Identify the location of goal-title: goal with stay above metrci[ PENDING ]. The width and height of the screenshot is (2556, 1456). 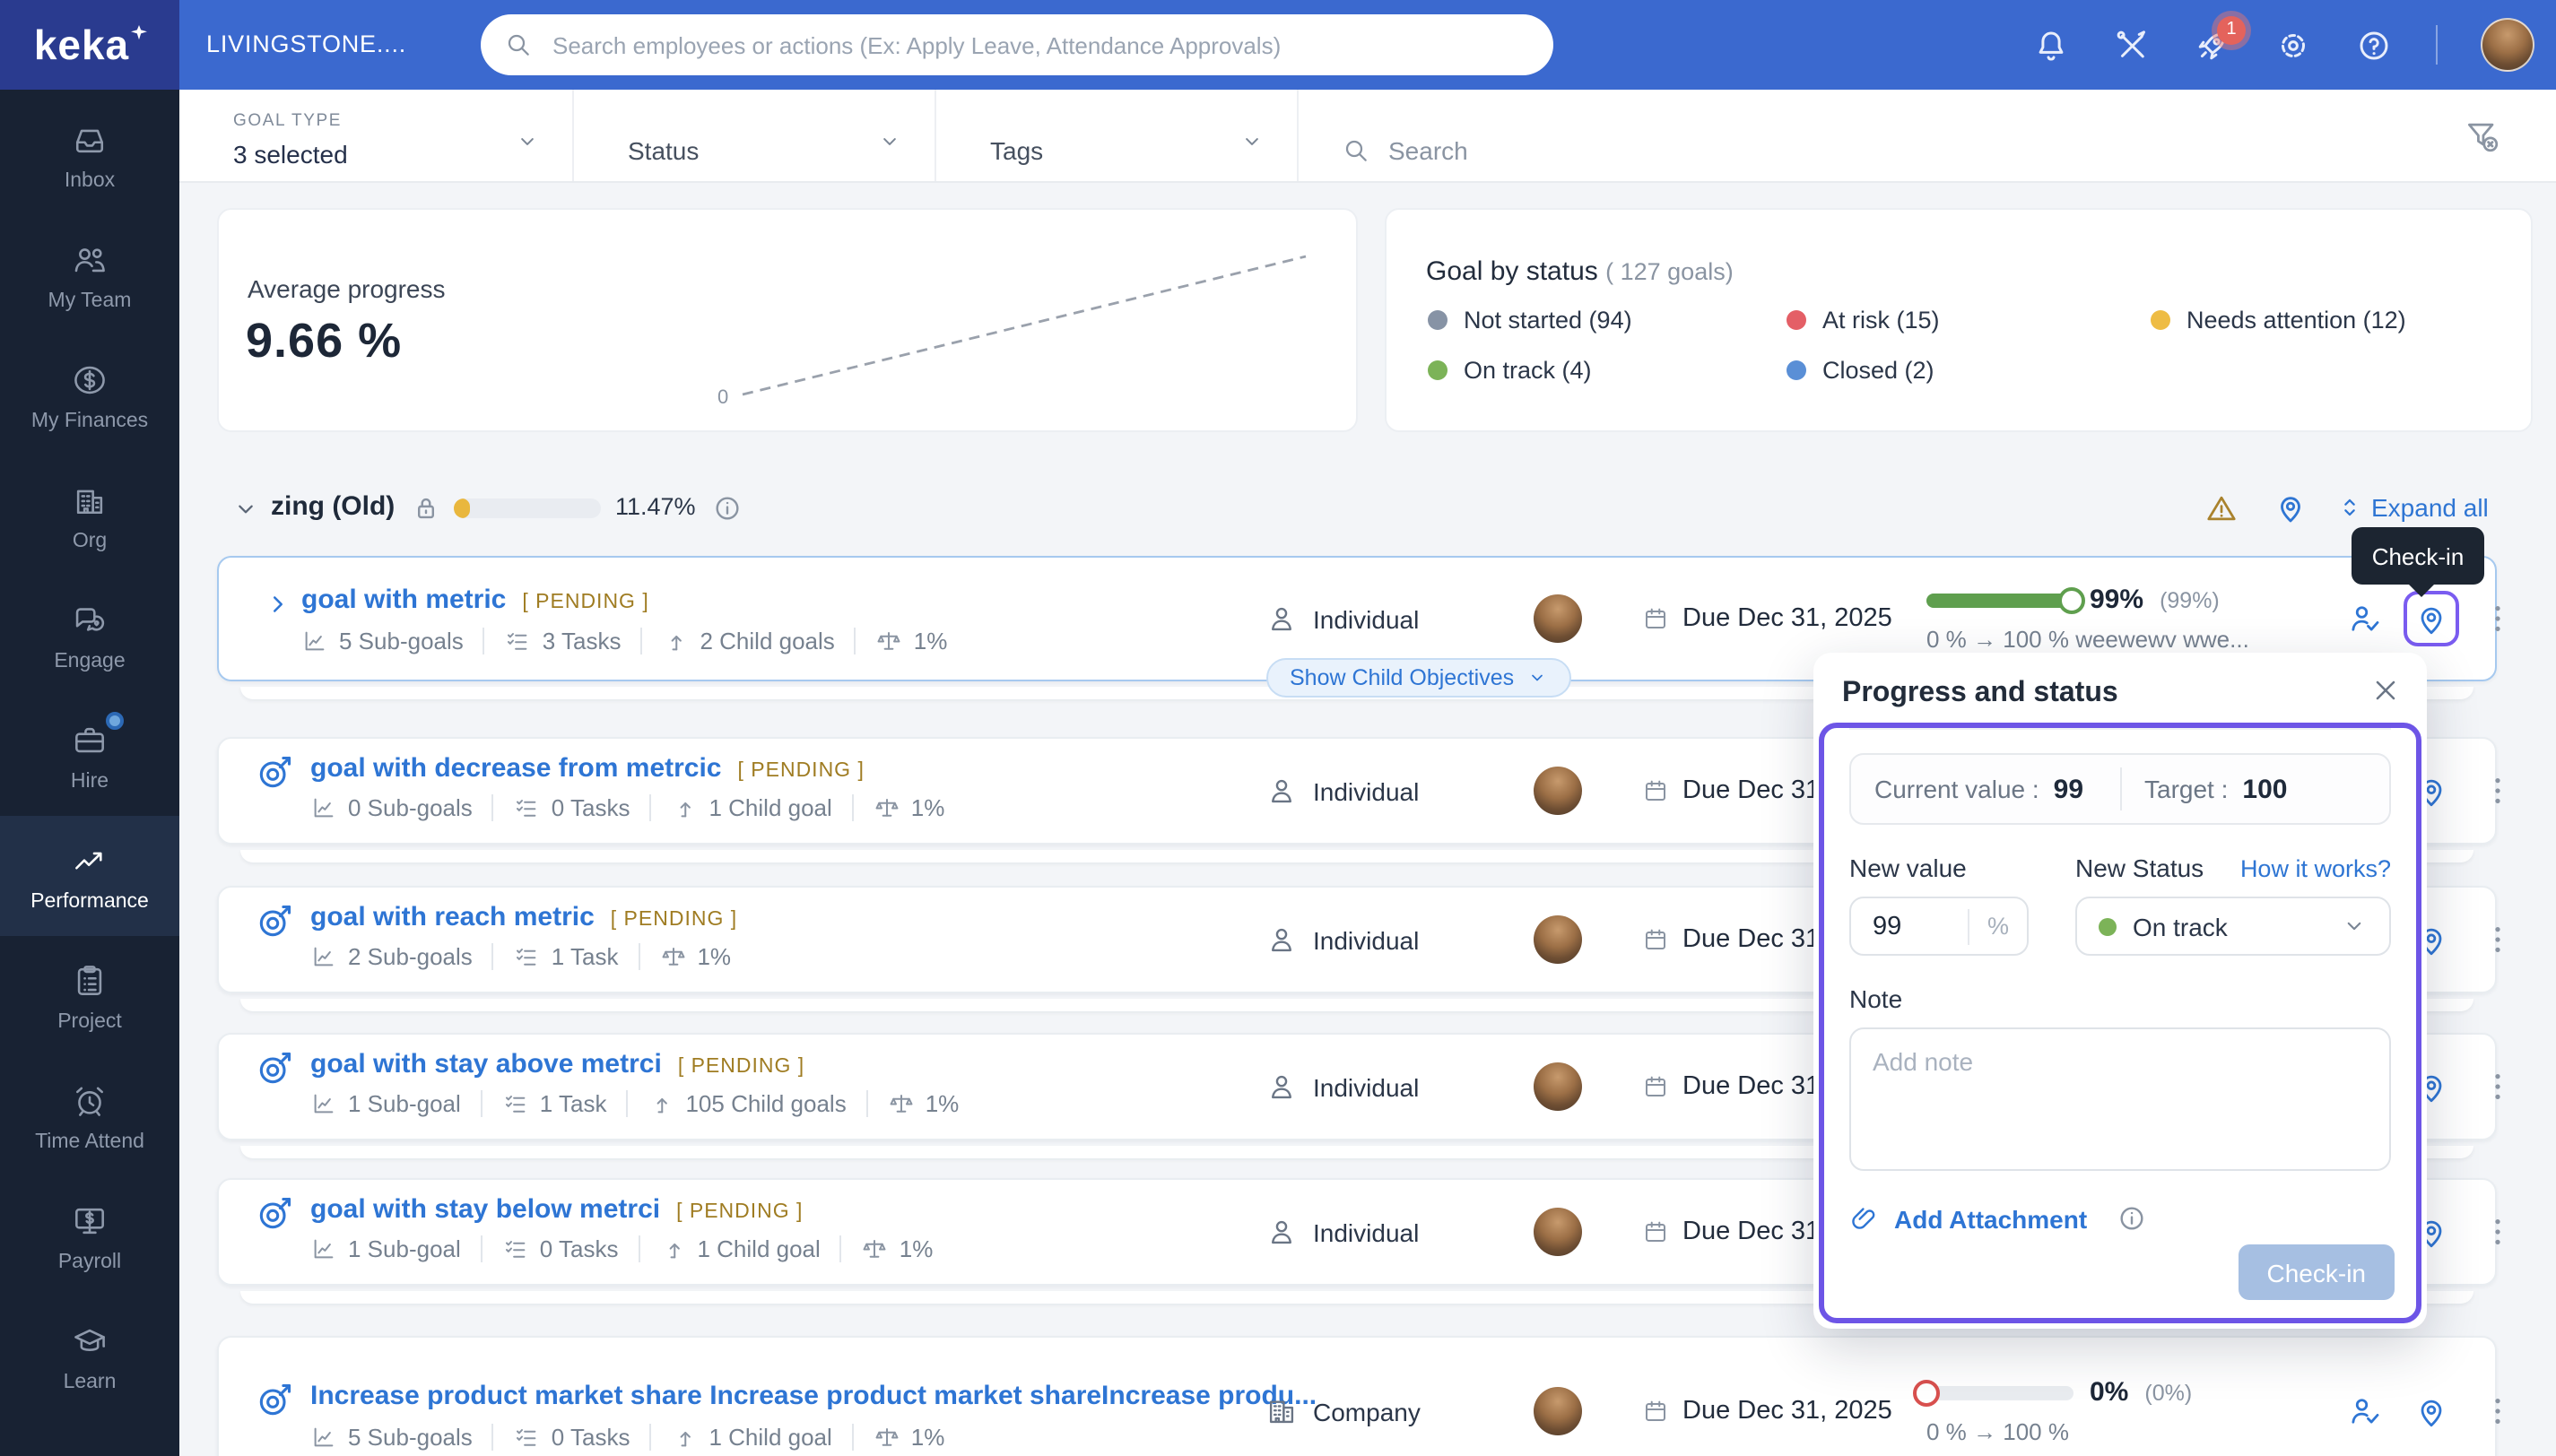
(557, 1064).